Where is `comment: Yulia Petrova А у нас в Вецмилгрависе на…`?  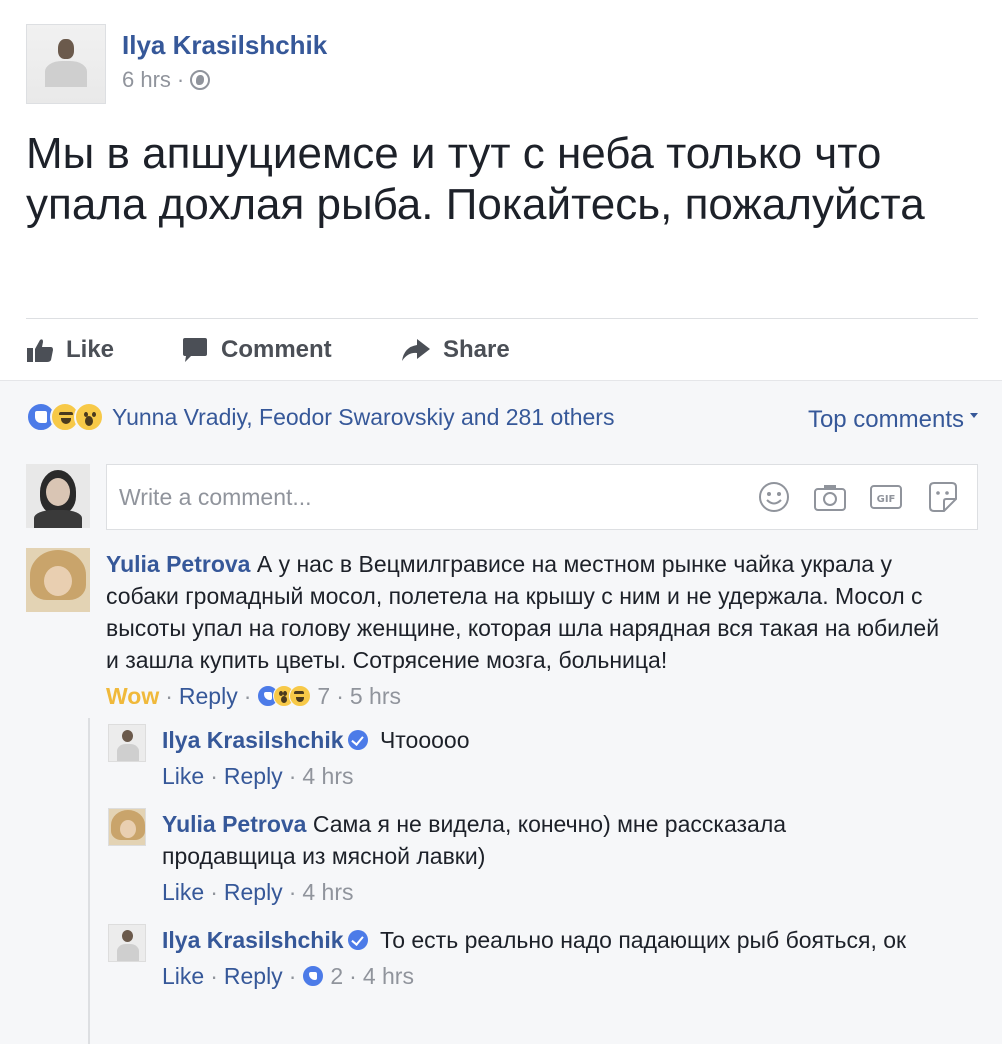 comment: Yulia Petrova А у нас в Вецмилгрависе на… is located at coordinates (491, 630).